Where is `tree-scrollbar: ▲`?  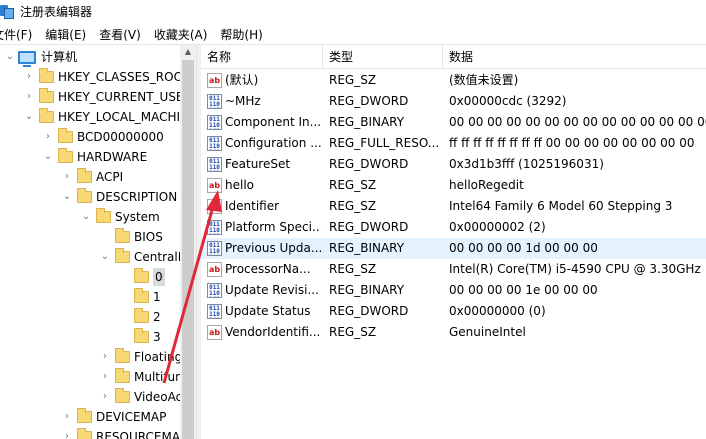 tree-scrollbar: ▲ is located at coordinates (188, 242).